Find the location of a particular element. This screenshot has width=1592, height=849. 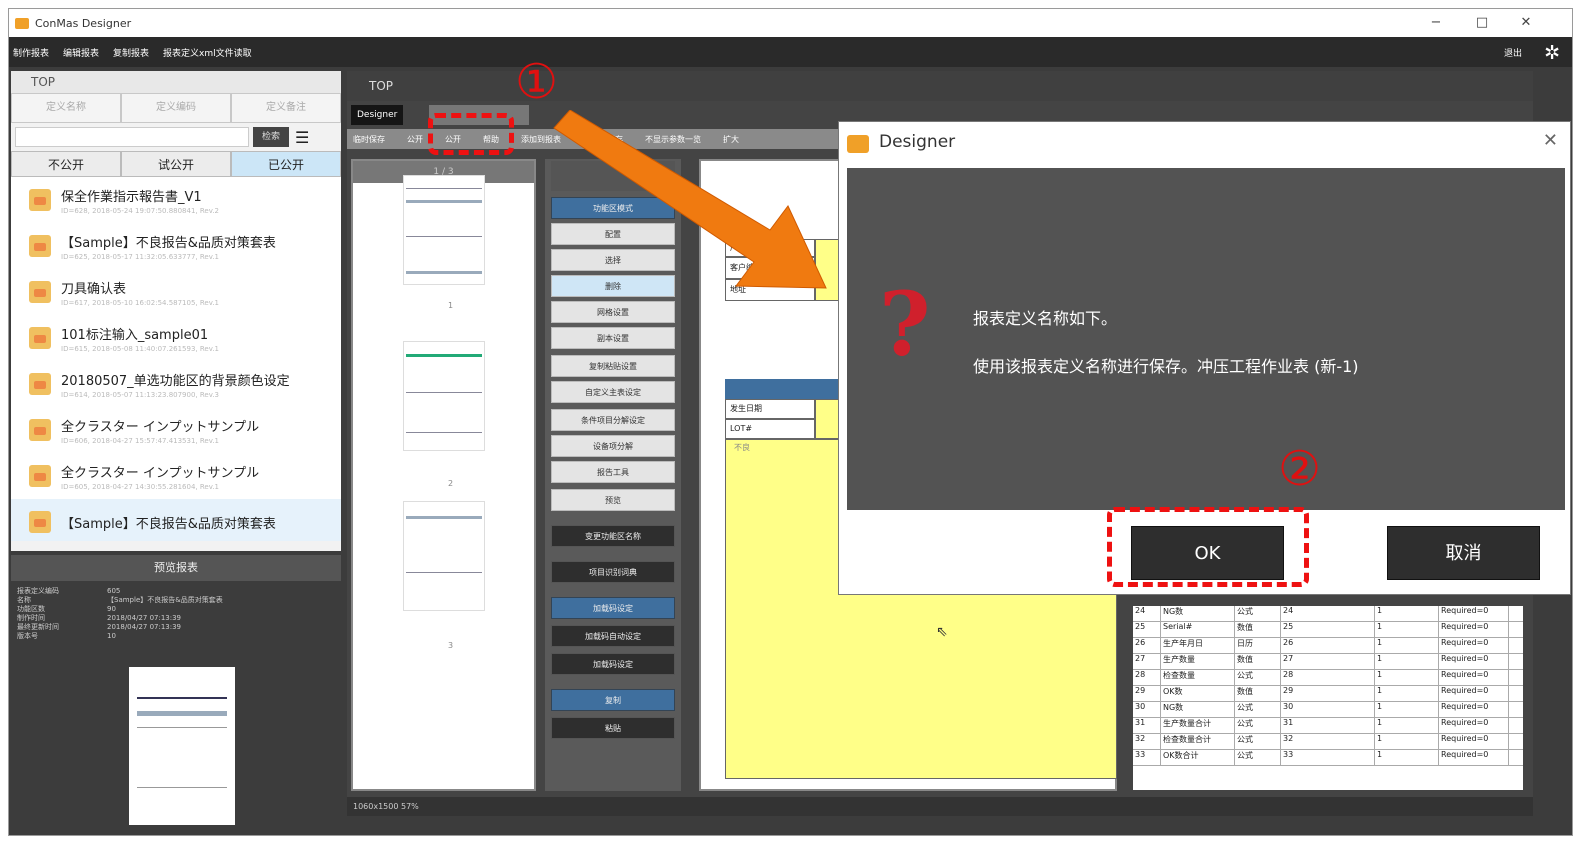

func-paste: 粘贴 is located at coordinates (613, 728).